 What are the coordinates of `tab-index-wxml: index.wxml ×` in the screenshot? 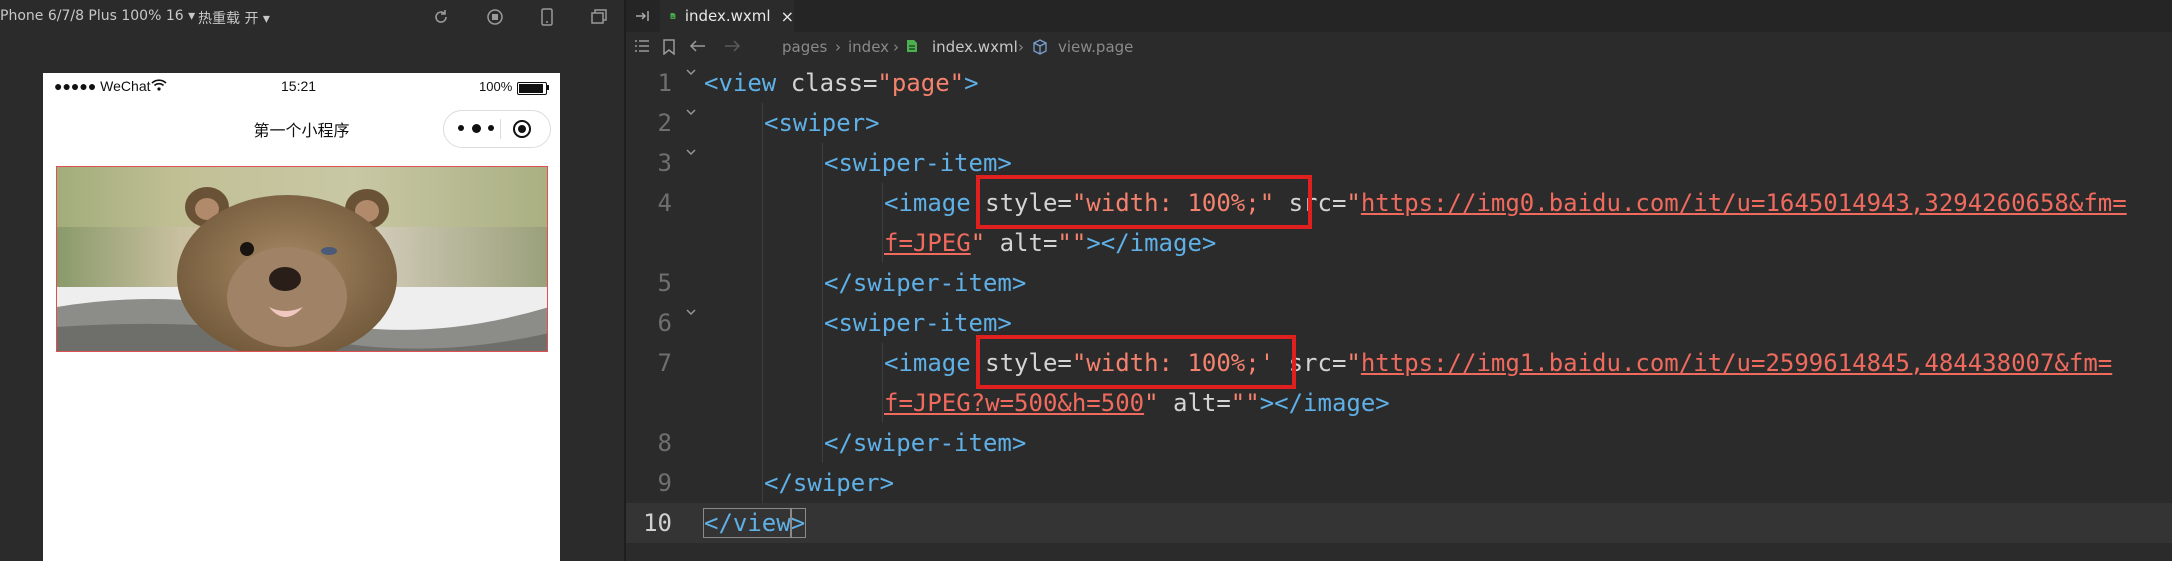 It's located at (727, 16).